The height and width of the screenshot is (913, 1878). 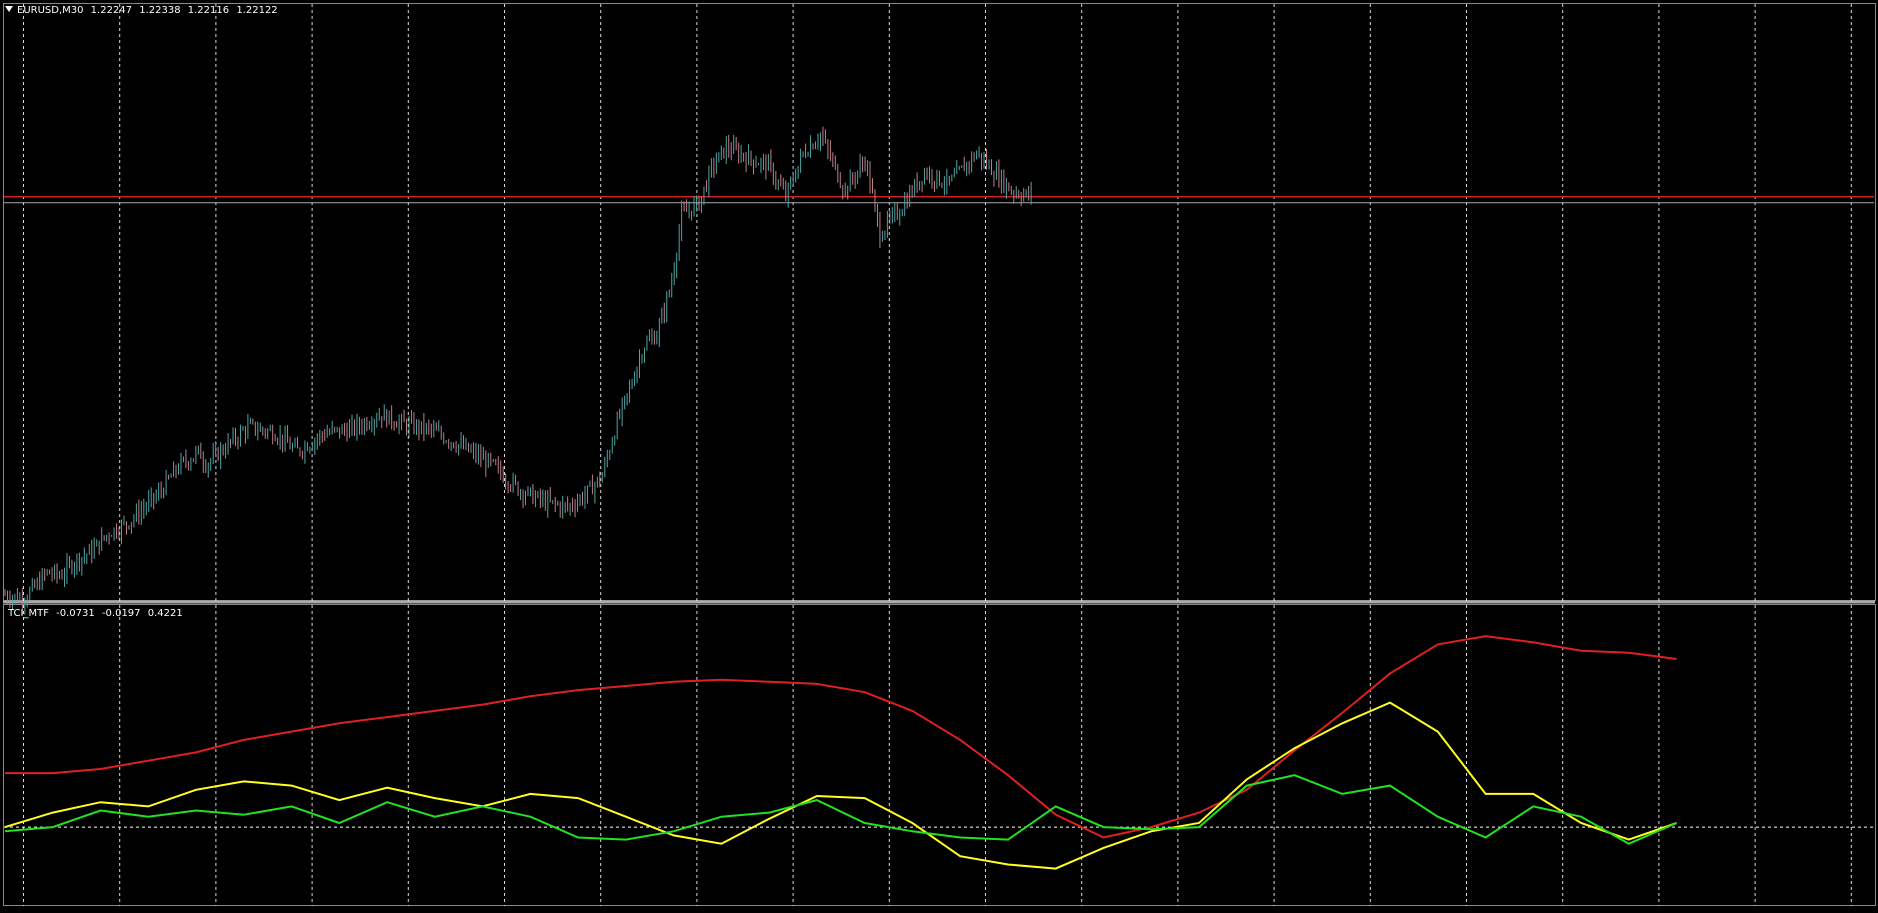 What do you see at coordinates (160, 10) in the screenshot?
I see `high-value: 1.22338` at bounding box center [160, 10].